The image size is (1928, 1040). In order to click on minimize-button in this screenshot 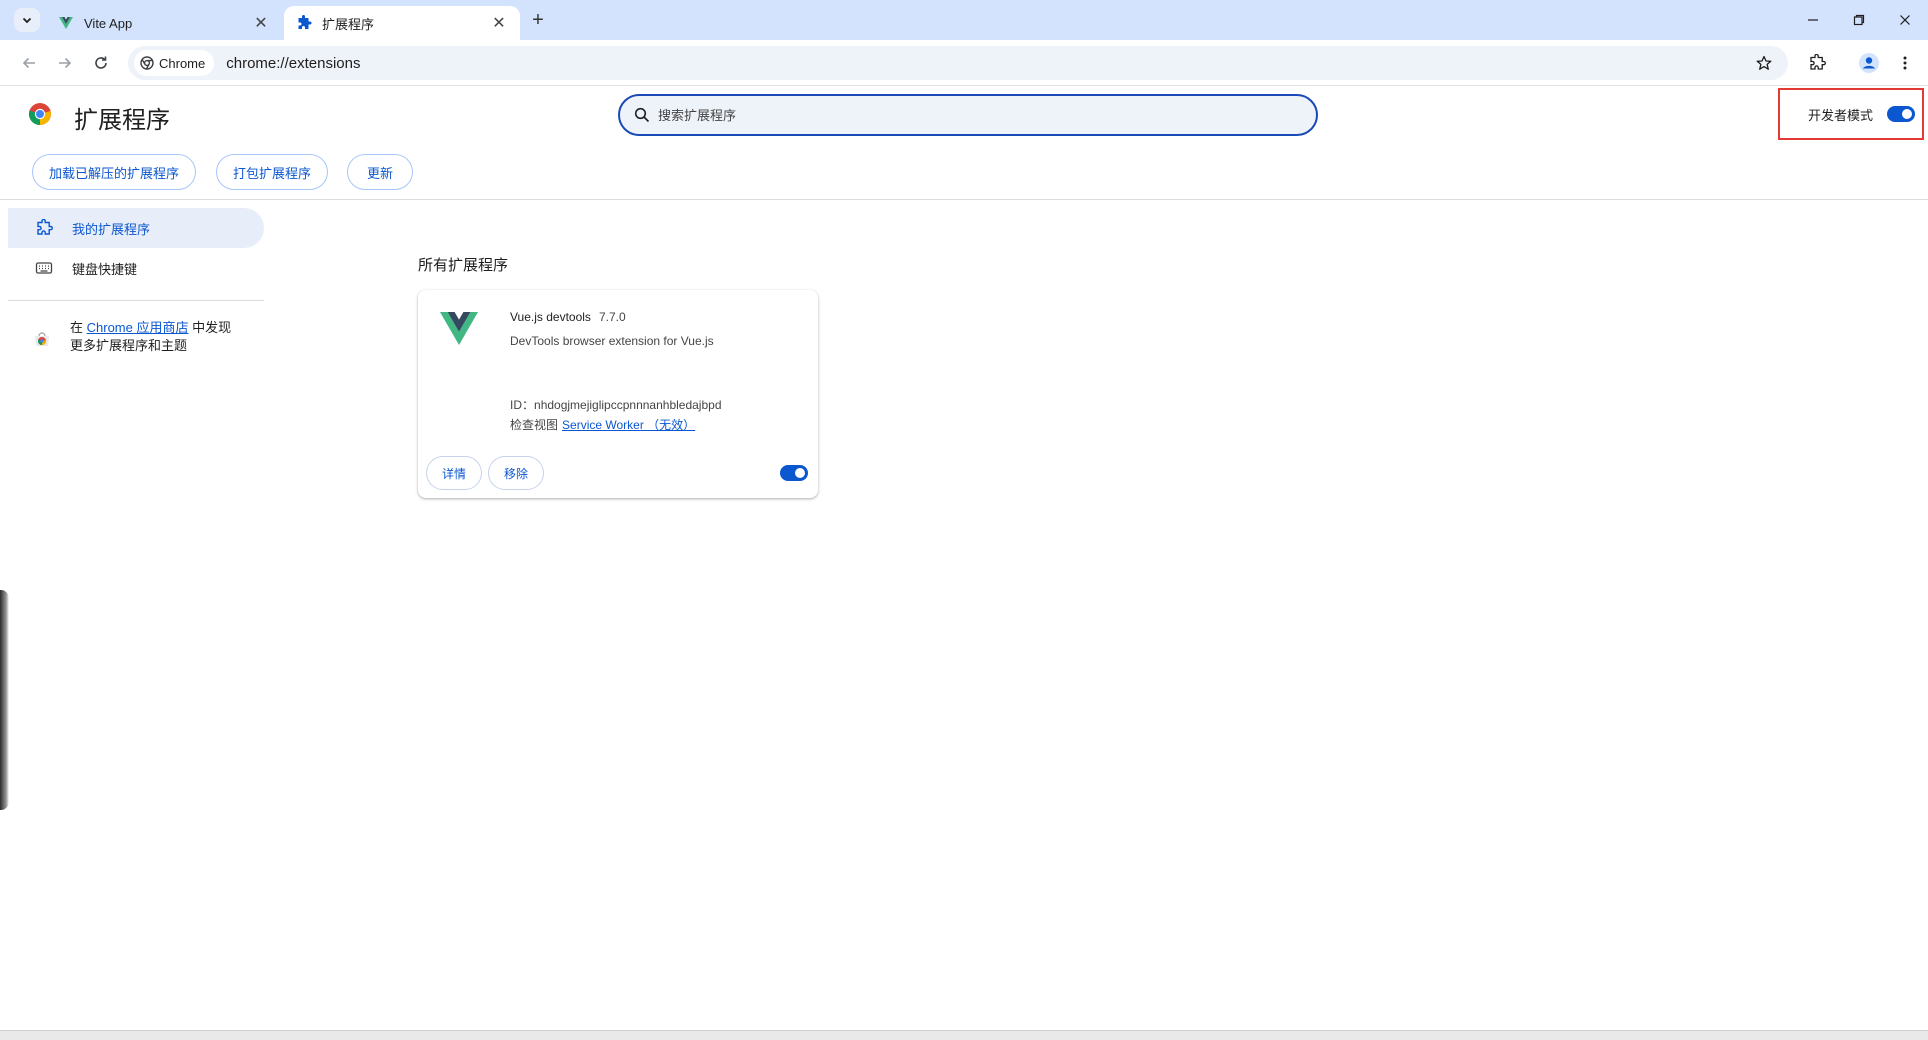, I will do `click(1813, 20)`.